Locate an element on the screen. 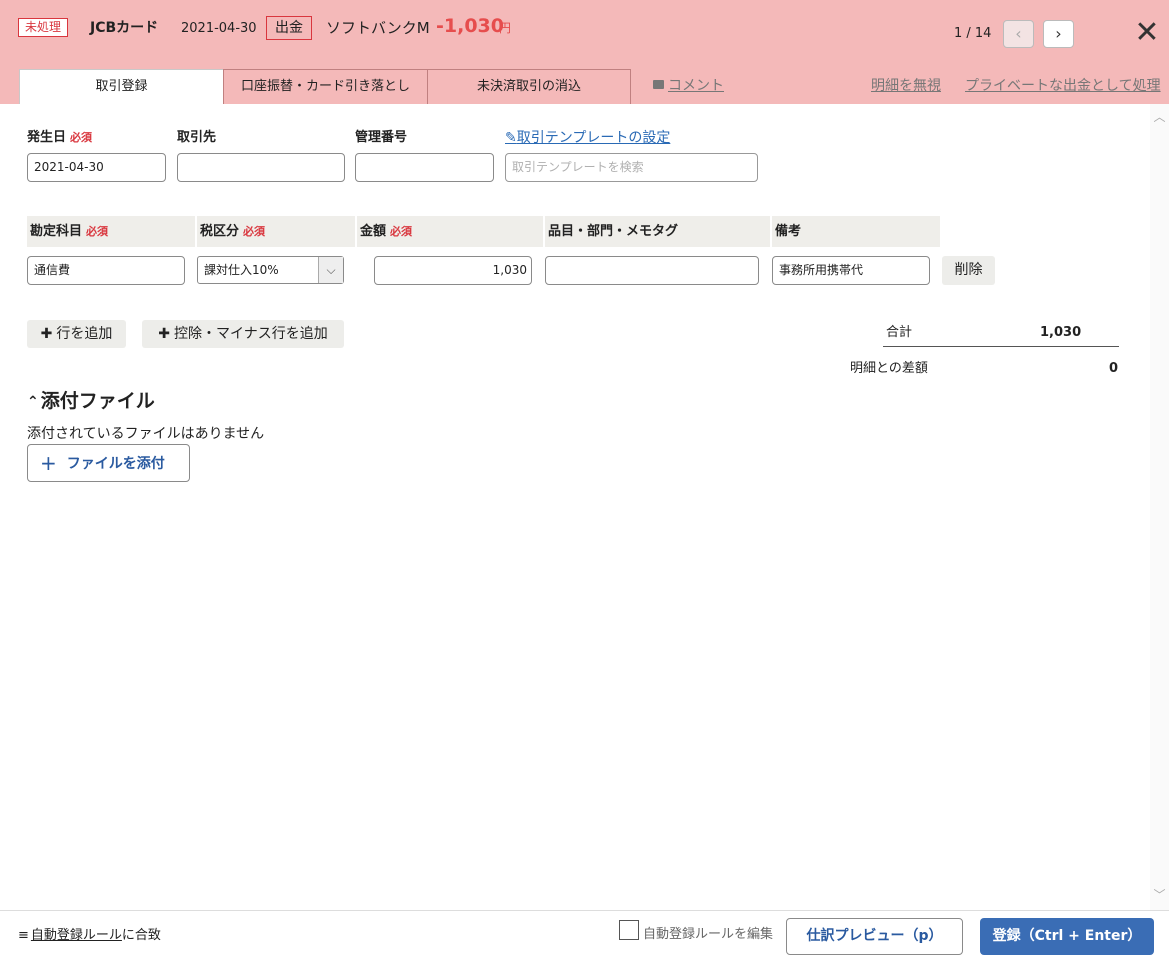 The image size is (1169, 963). add-row-button: ✚ 行を追加 is located at coordinates (76, 334).